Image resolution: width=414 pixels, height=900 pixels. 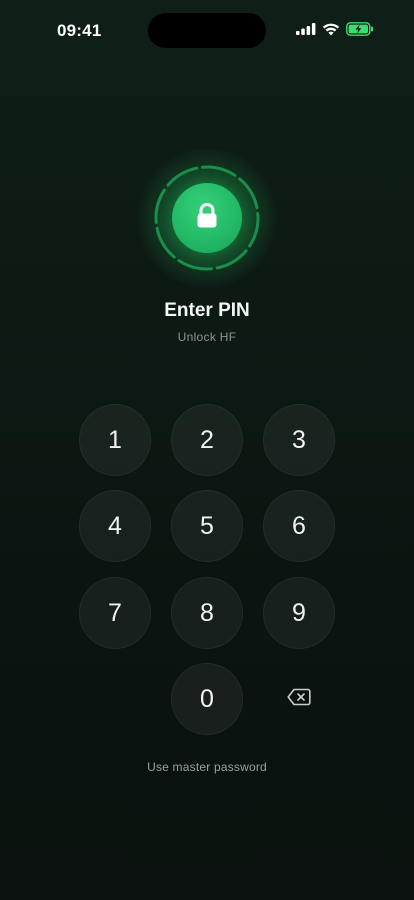 I want to click on wifi-icon, so click(x=331, y=29).